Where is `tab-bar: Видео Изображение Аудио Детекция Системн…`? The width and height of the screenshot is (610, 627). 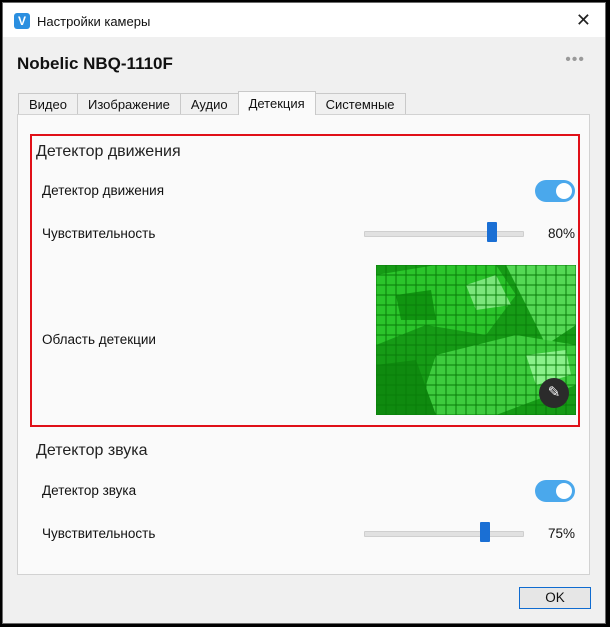 tab-bar: Видео Изображение Аудио Детекция Системн… is located at coordinates (212, 103).